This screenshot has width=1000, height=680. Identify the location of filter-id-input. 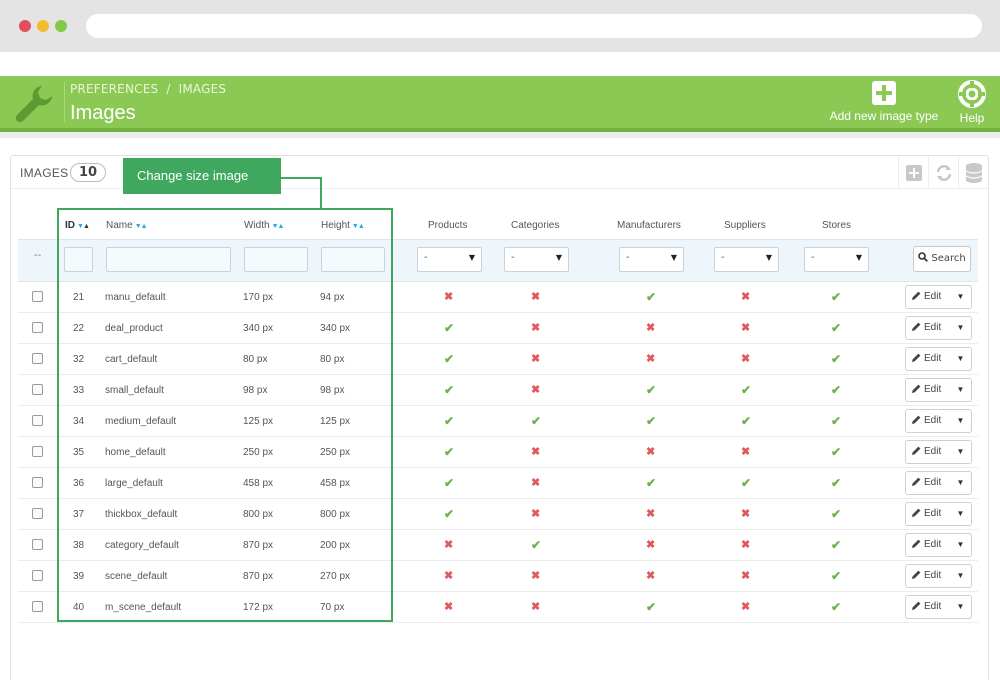
(78, 259).